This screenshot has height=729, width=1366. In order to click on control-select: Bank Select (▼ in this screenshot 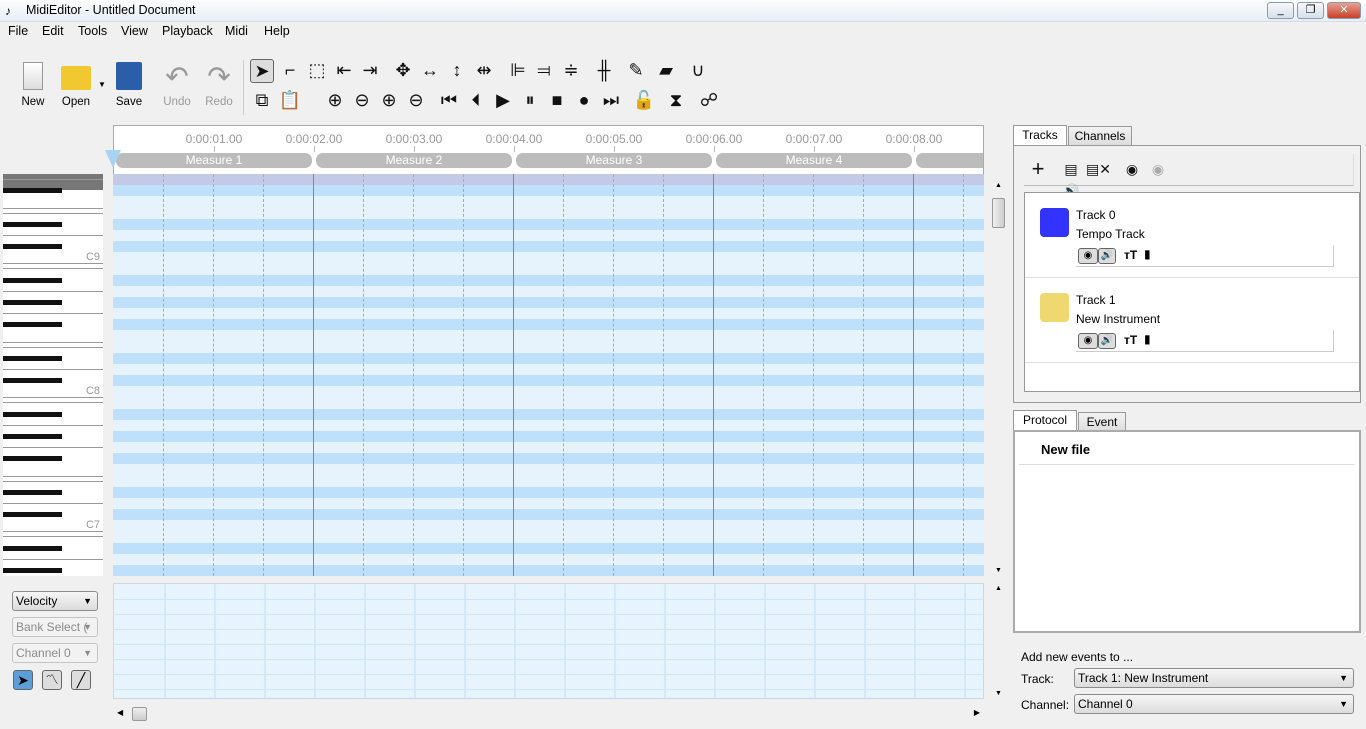, I will do `click(55, 627)`.